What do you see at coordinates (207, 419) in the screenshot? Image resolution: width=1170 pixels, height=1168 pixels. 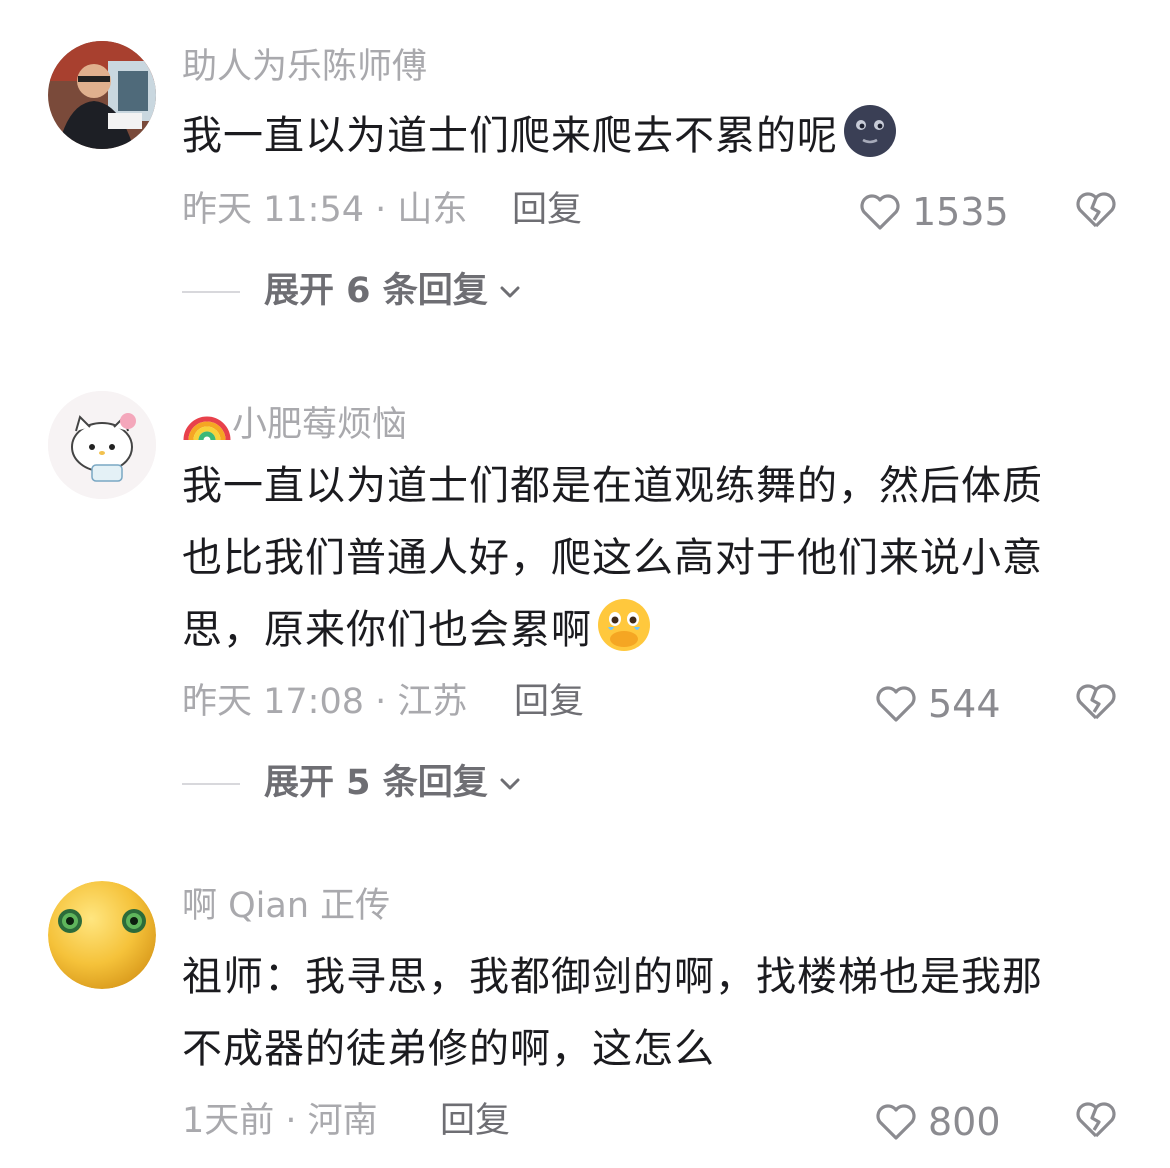 I see `rainbow-emoji` at bounding box center [207, 419].